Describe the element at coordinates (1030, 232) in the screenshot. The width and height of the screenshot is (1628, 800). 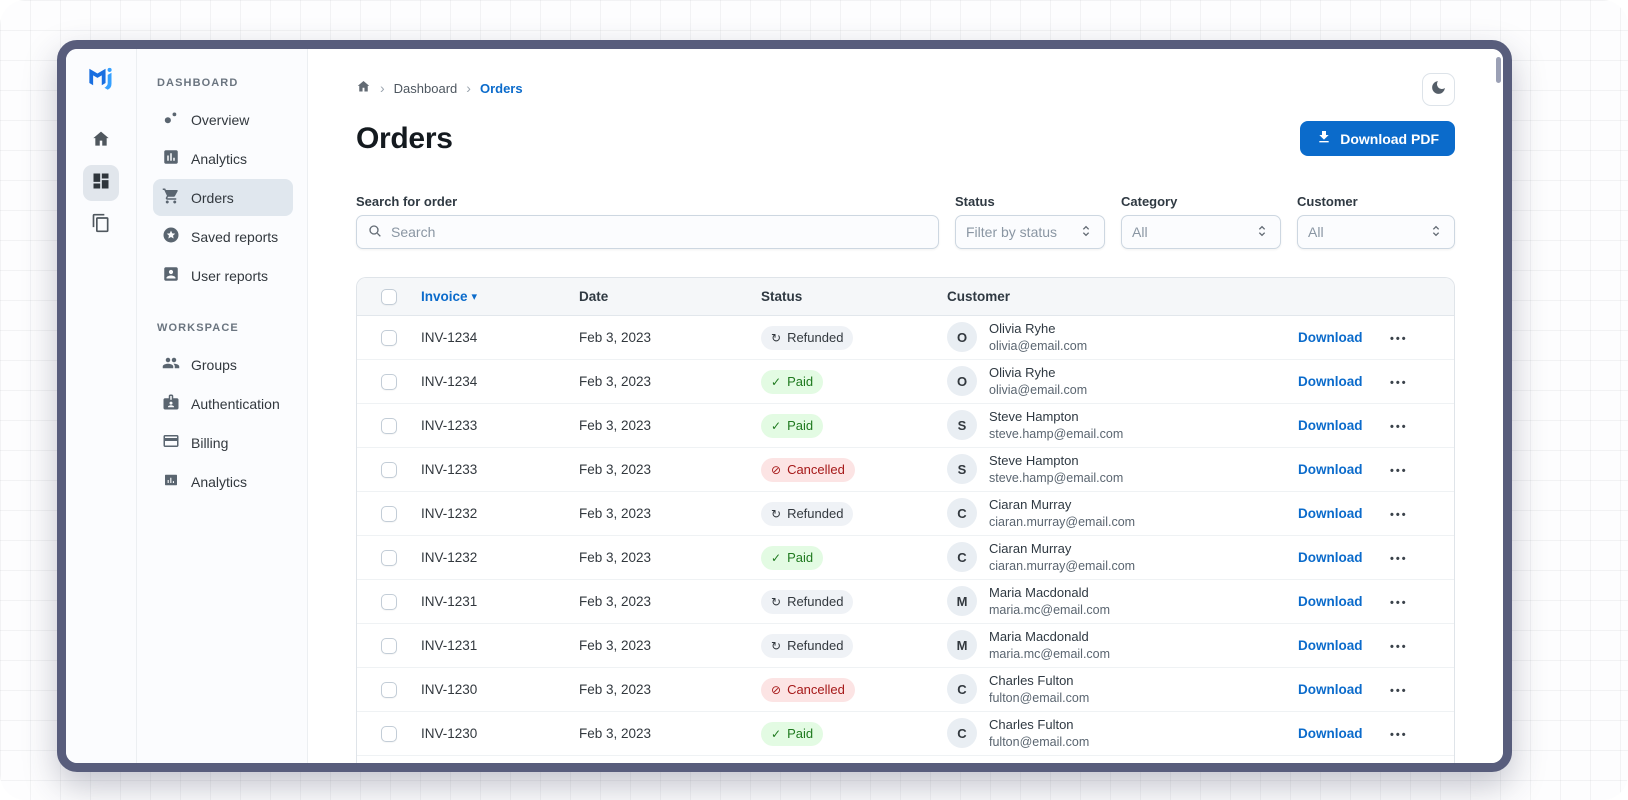
I see `status-select: Filter by status` at that location.